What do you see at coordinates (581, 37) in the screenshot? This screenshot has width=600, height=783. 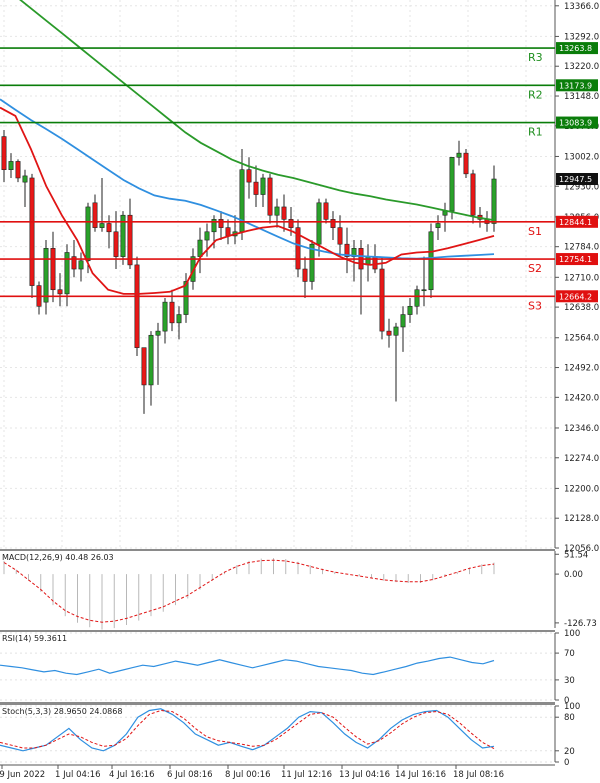 I see `price-tick-label: 13292.0` at bounding box center [581, 37].